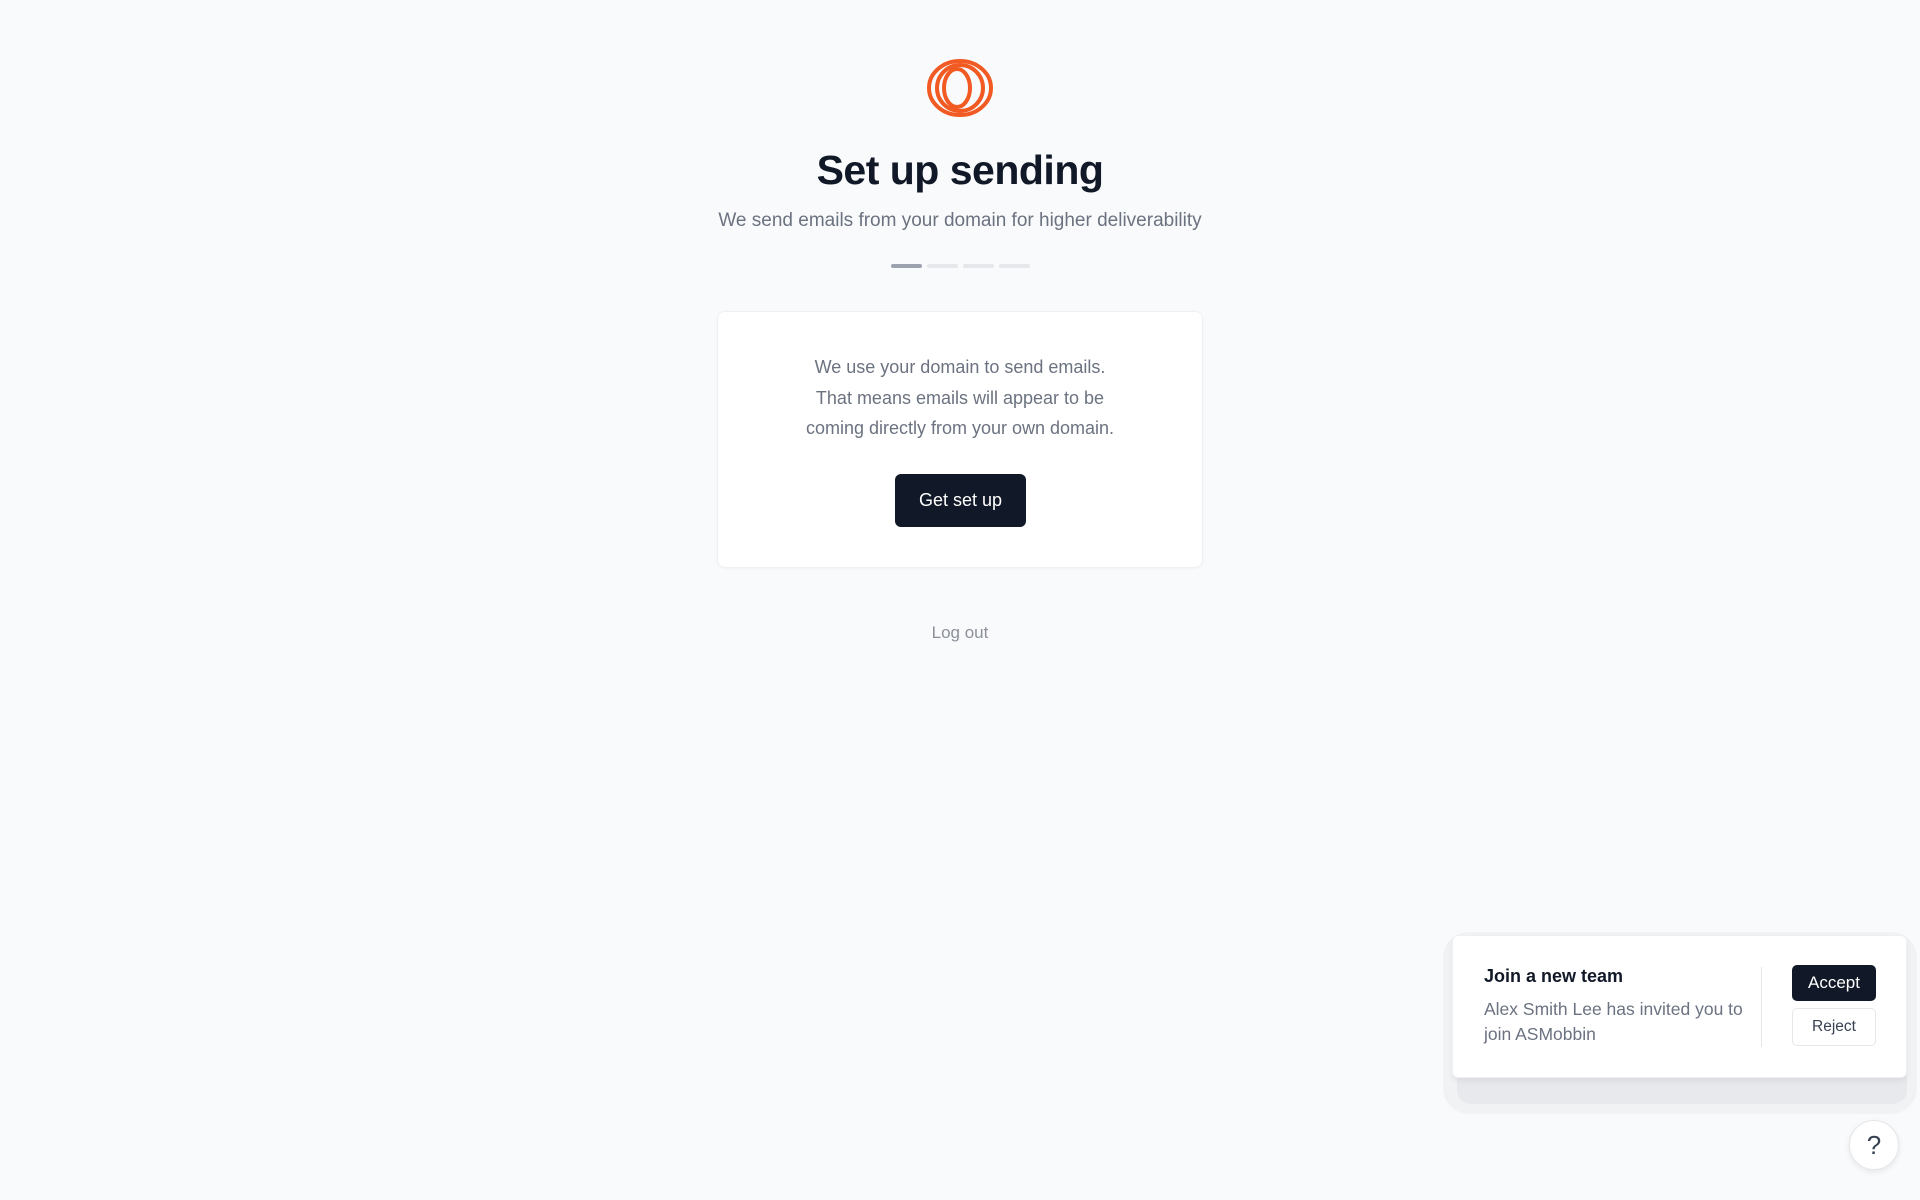  Describe the element at coordinates (960, 170) in the screenshot. I see `page-title: Set up sending` at that location.